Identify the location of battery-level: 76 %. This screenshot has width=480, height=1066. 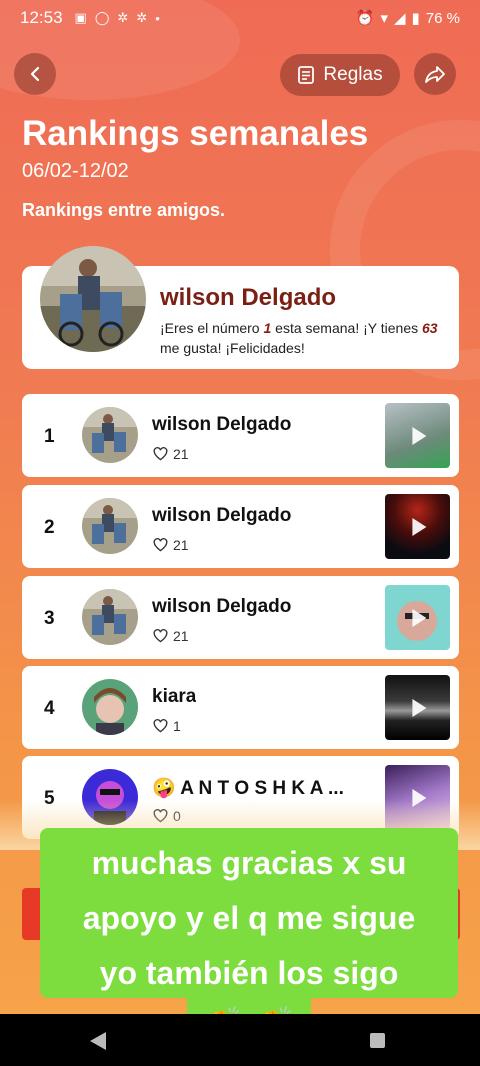
(442, 18).